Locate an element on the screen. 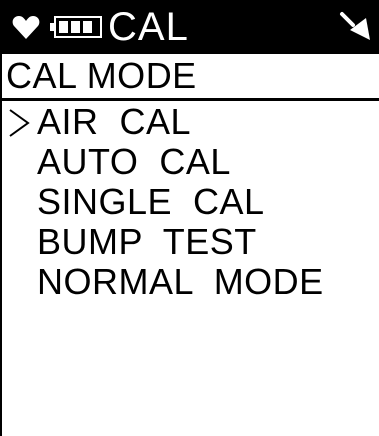 The height and width of the screenshot is (436, 379). menu-item-label: BUMP TEST is located at coordinates (147, 241).